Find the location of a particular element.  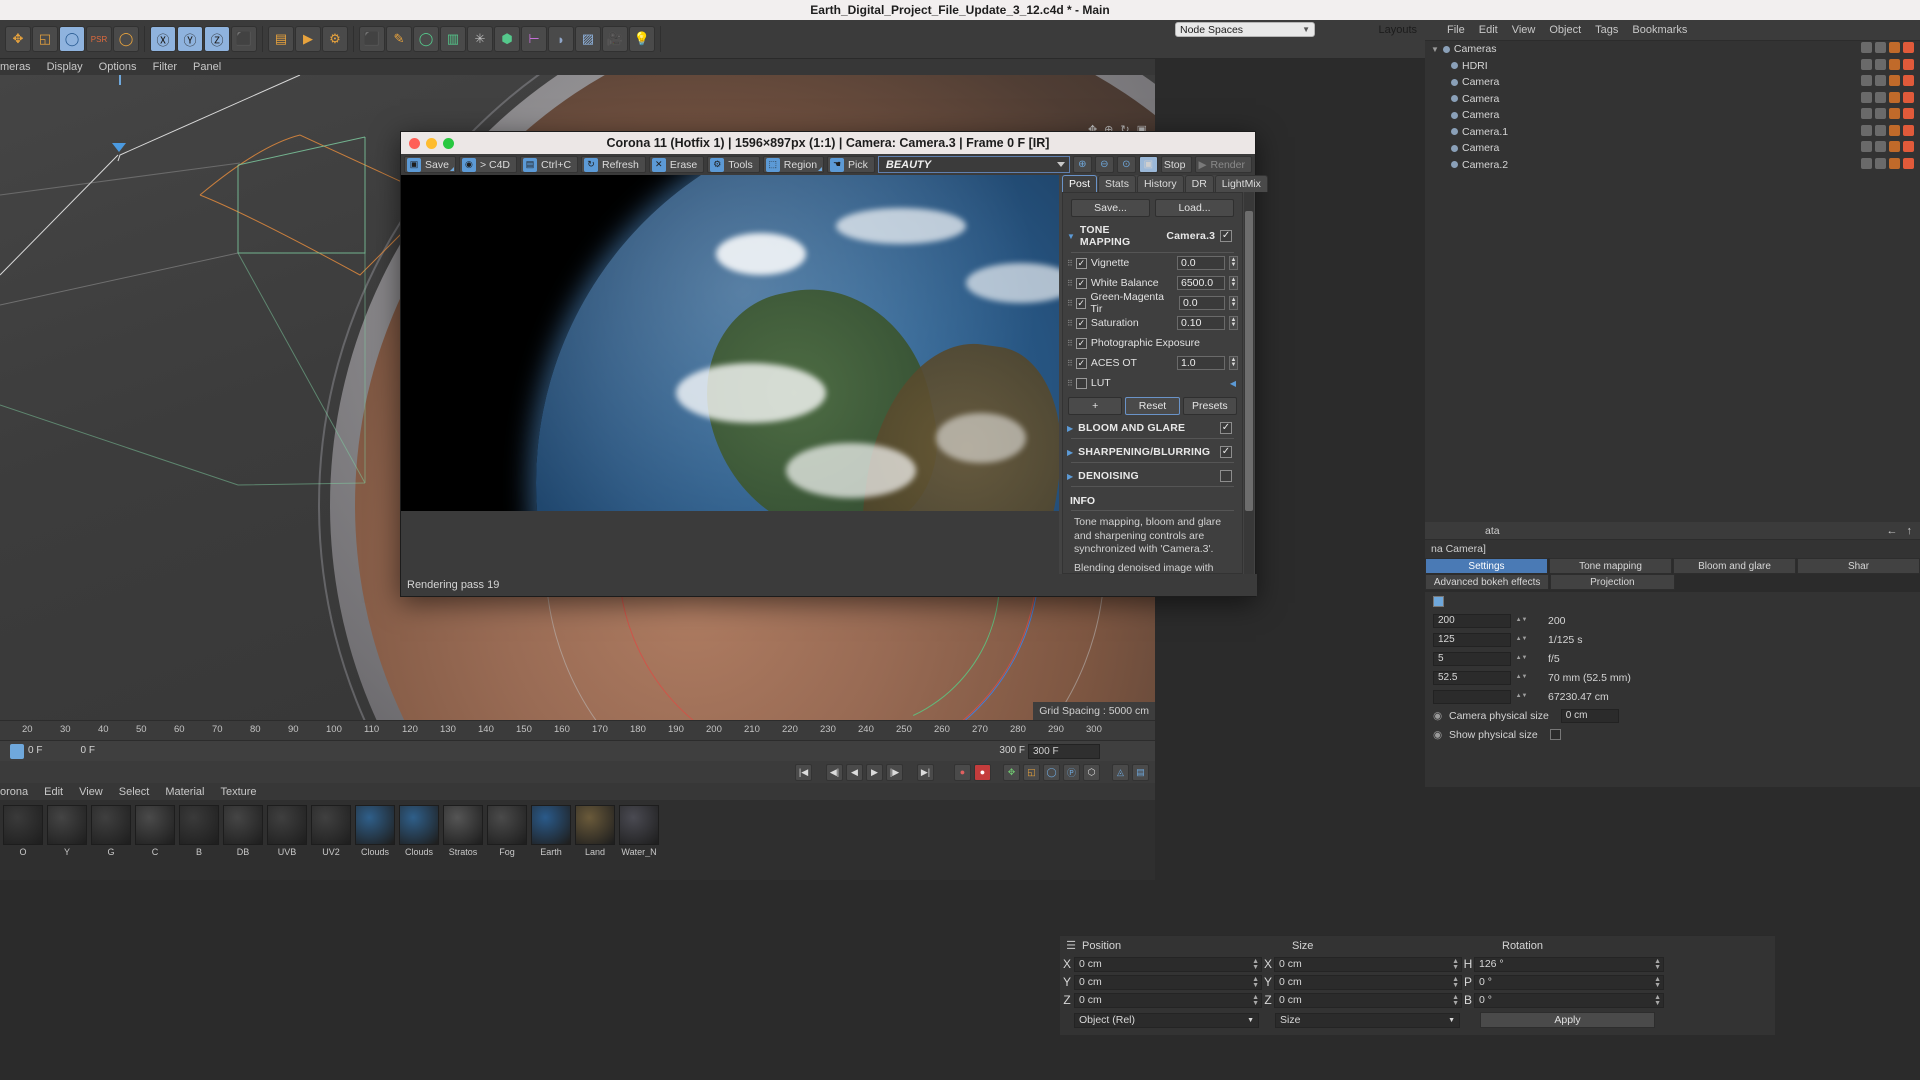

attributes-row-left: 125 is located at coordinates (1472, 639).